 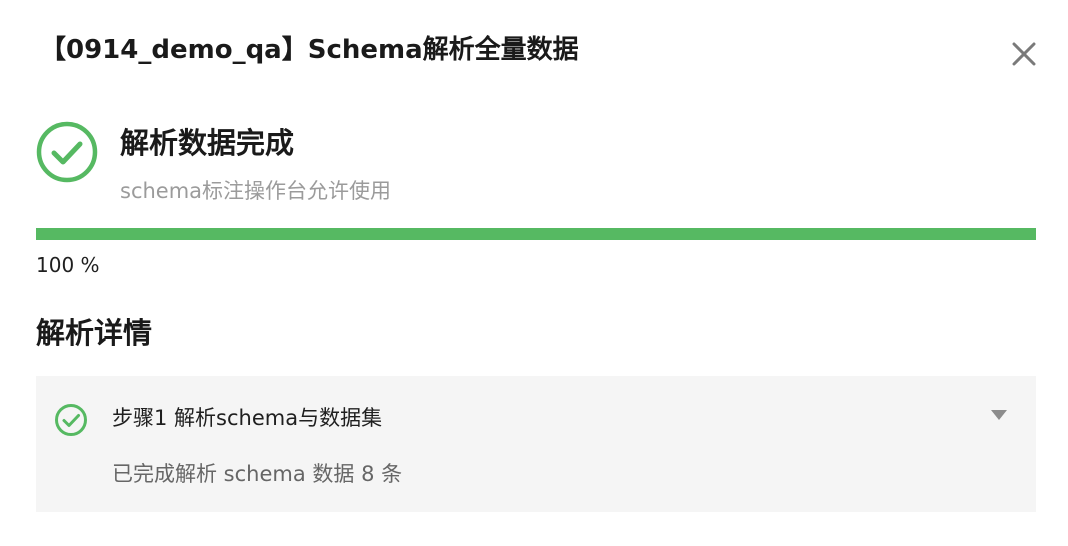 I want to click on progress-percent: 100 %, so click(x=68, y=265).